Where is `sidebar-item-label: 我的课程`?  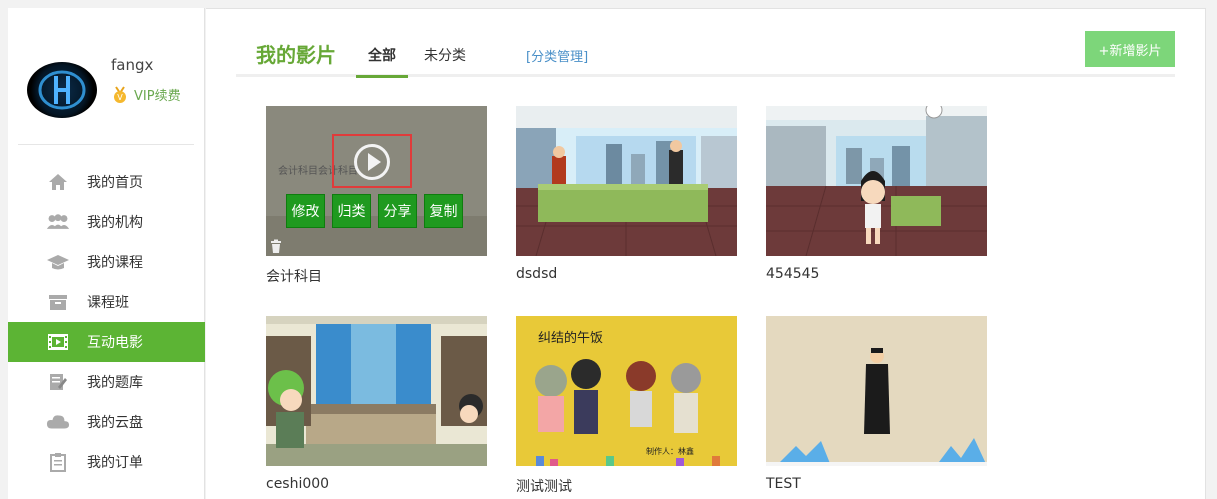 sidebar-item-label: 我的课程 is located at coordinates (115, 263).